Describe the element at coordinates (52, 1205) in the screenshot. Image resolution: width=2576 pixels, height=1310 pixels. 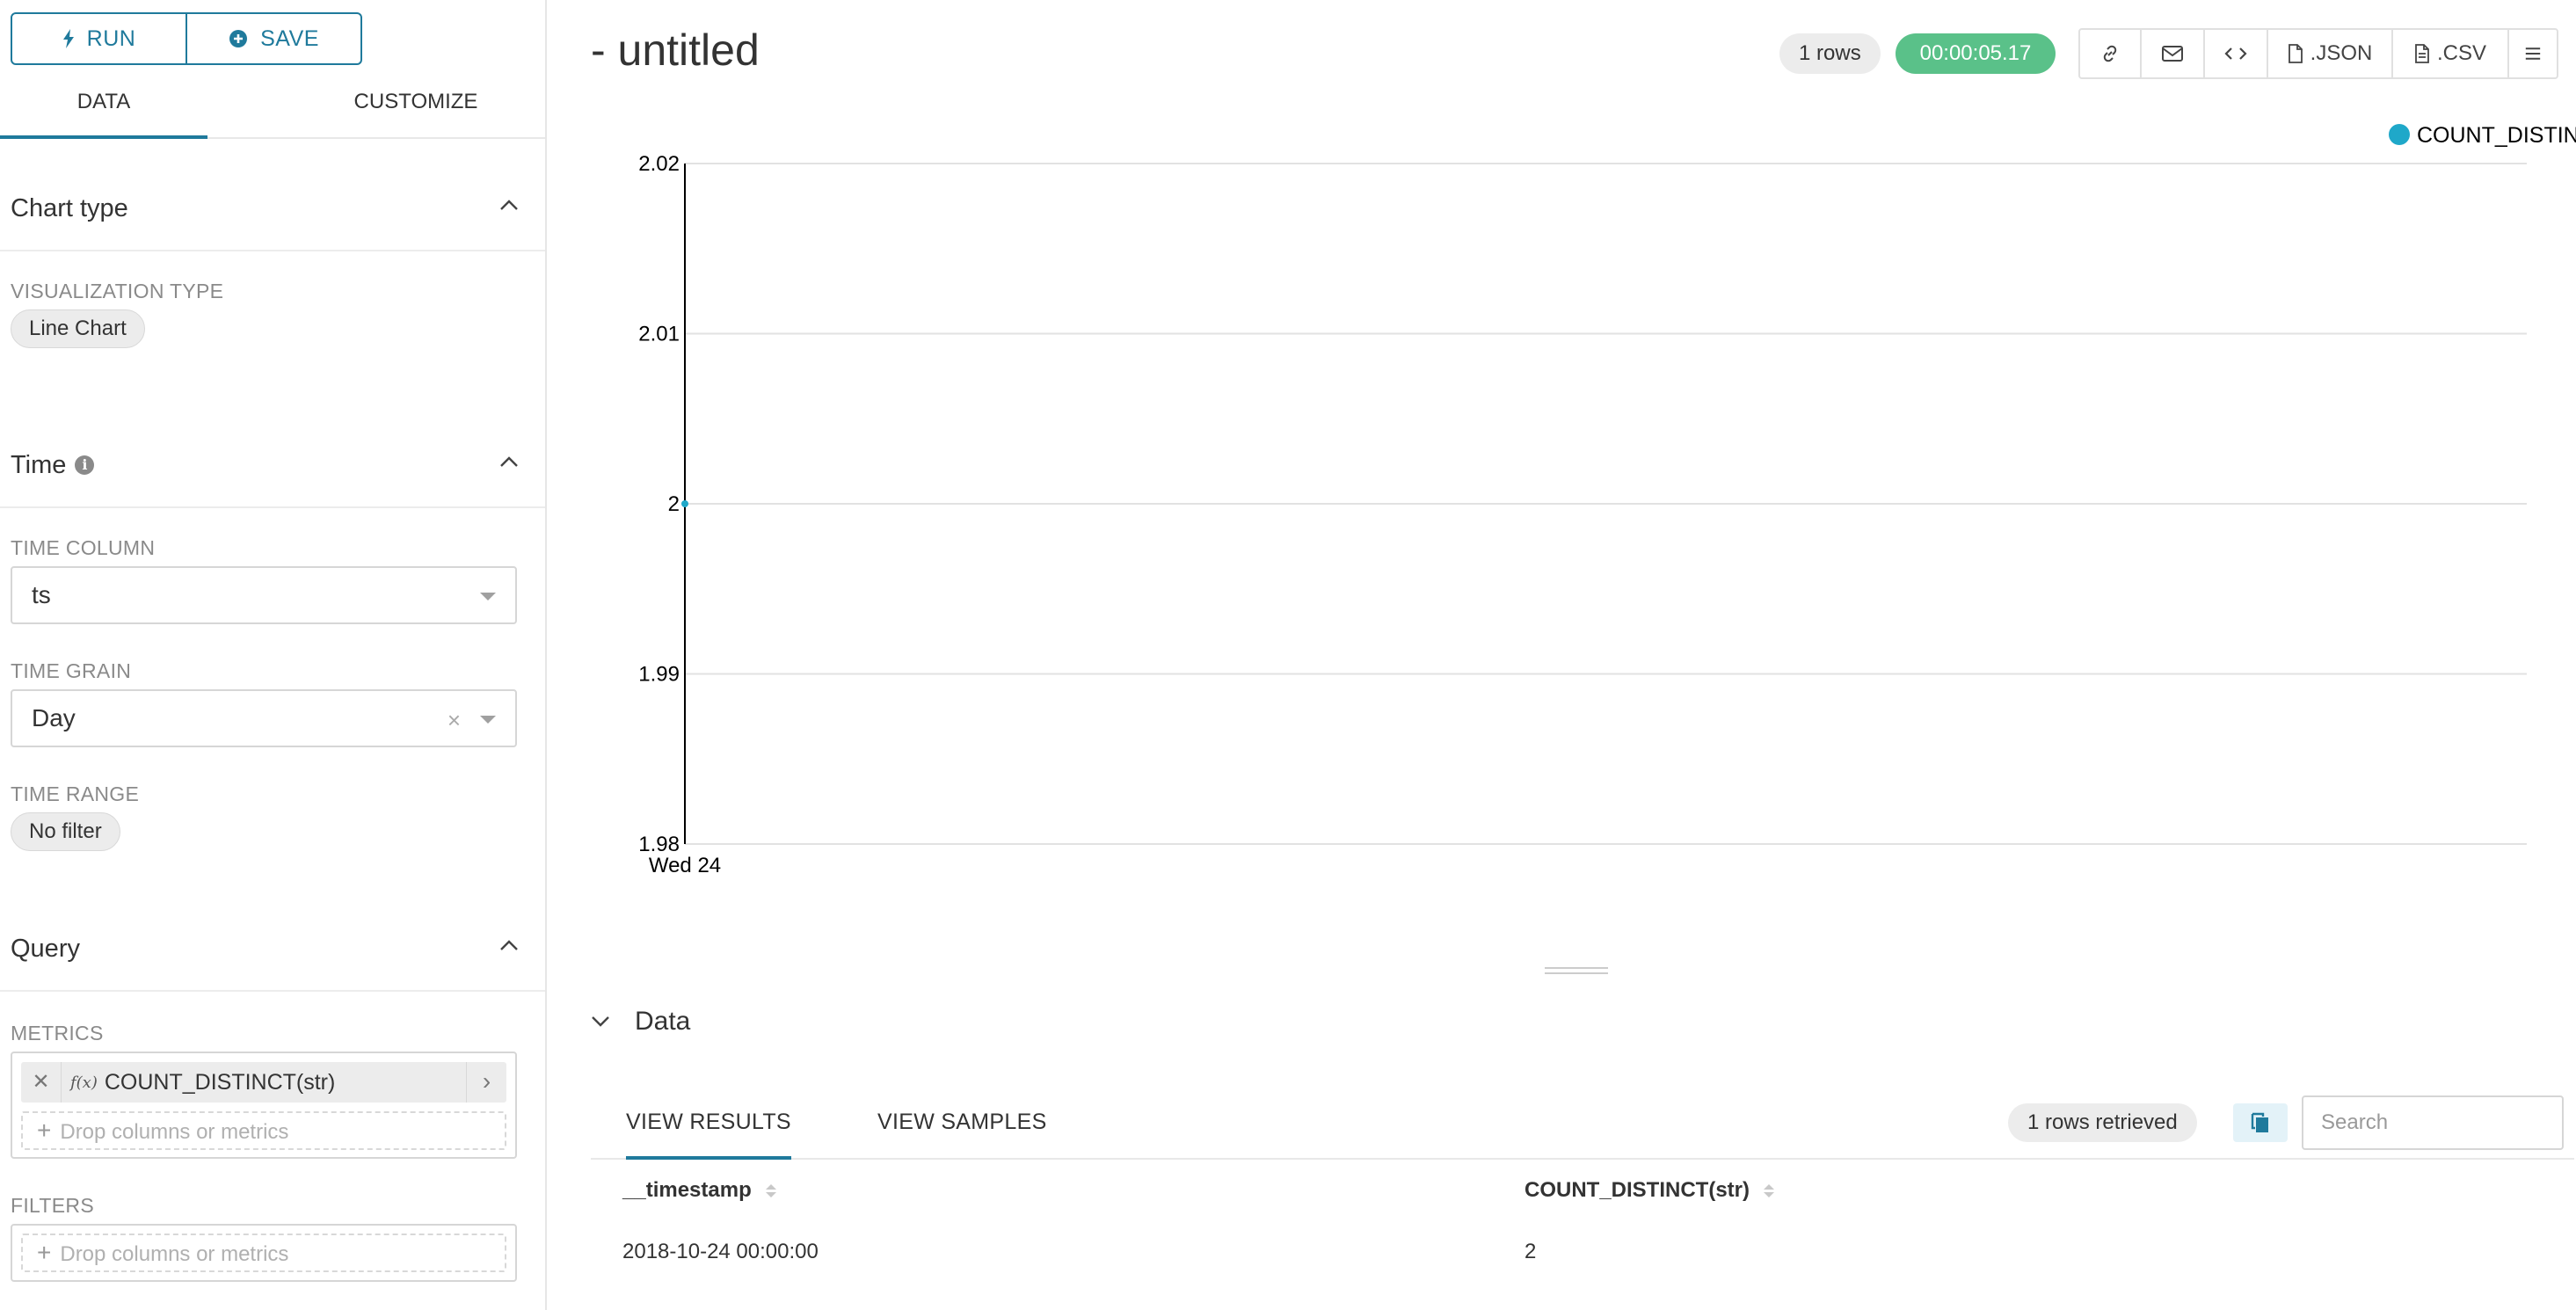
I see `filters-label: FILTERS` at that location.